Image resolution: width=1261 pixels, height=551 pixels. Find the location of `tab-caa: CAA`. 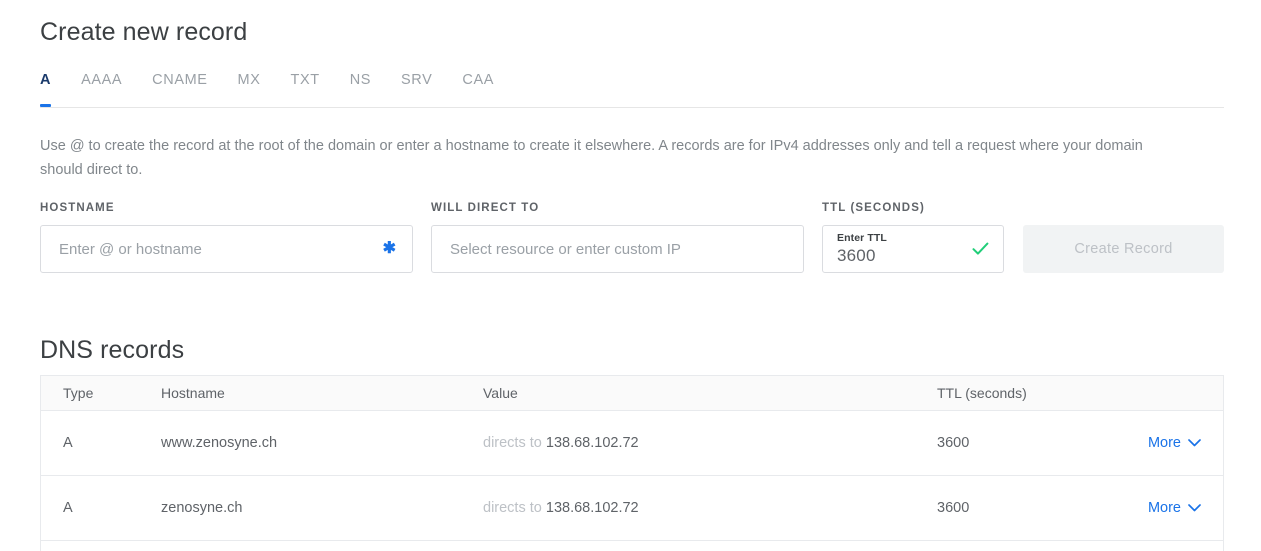

tab-caa: CAA is located at coordinates (478, 88).